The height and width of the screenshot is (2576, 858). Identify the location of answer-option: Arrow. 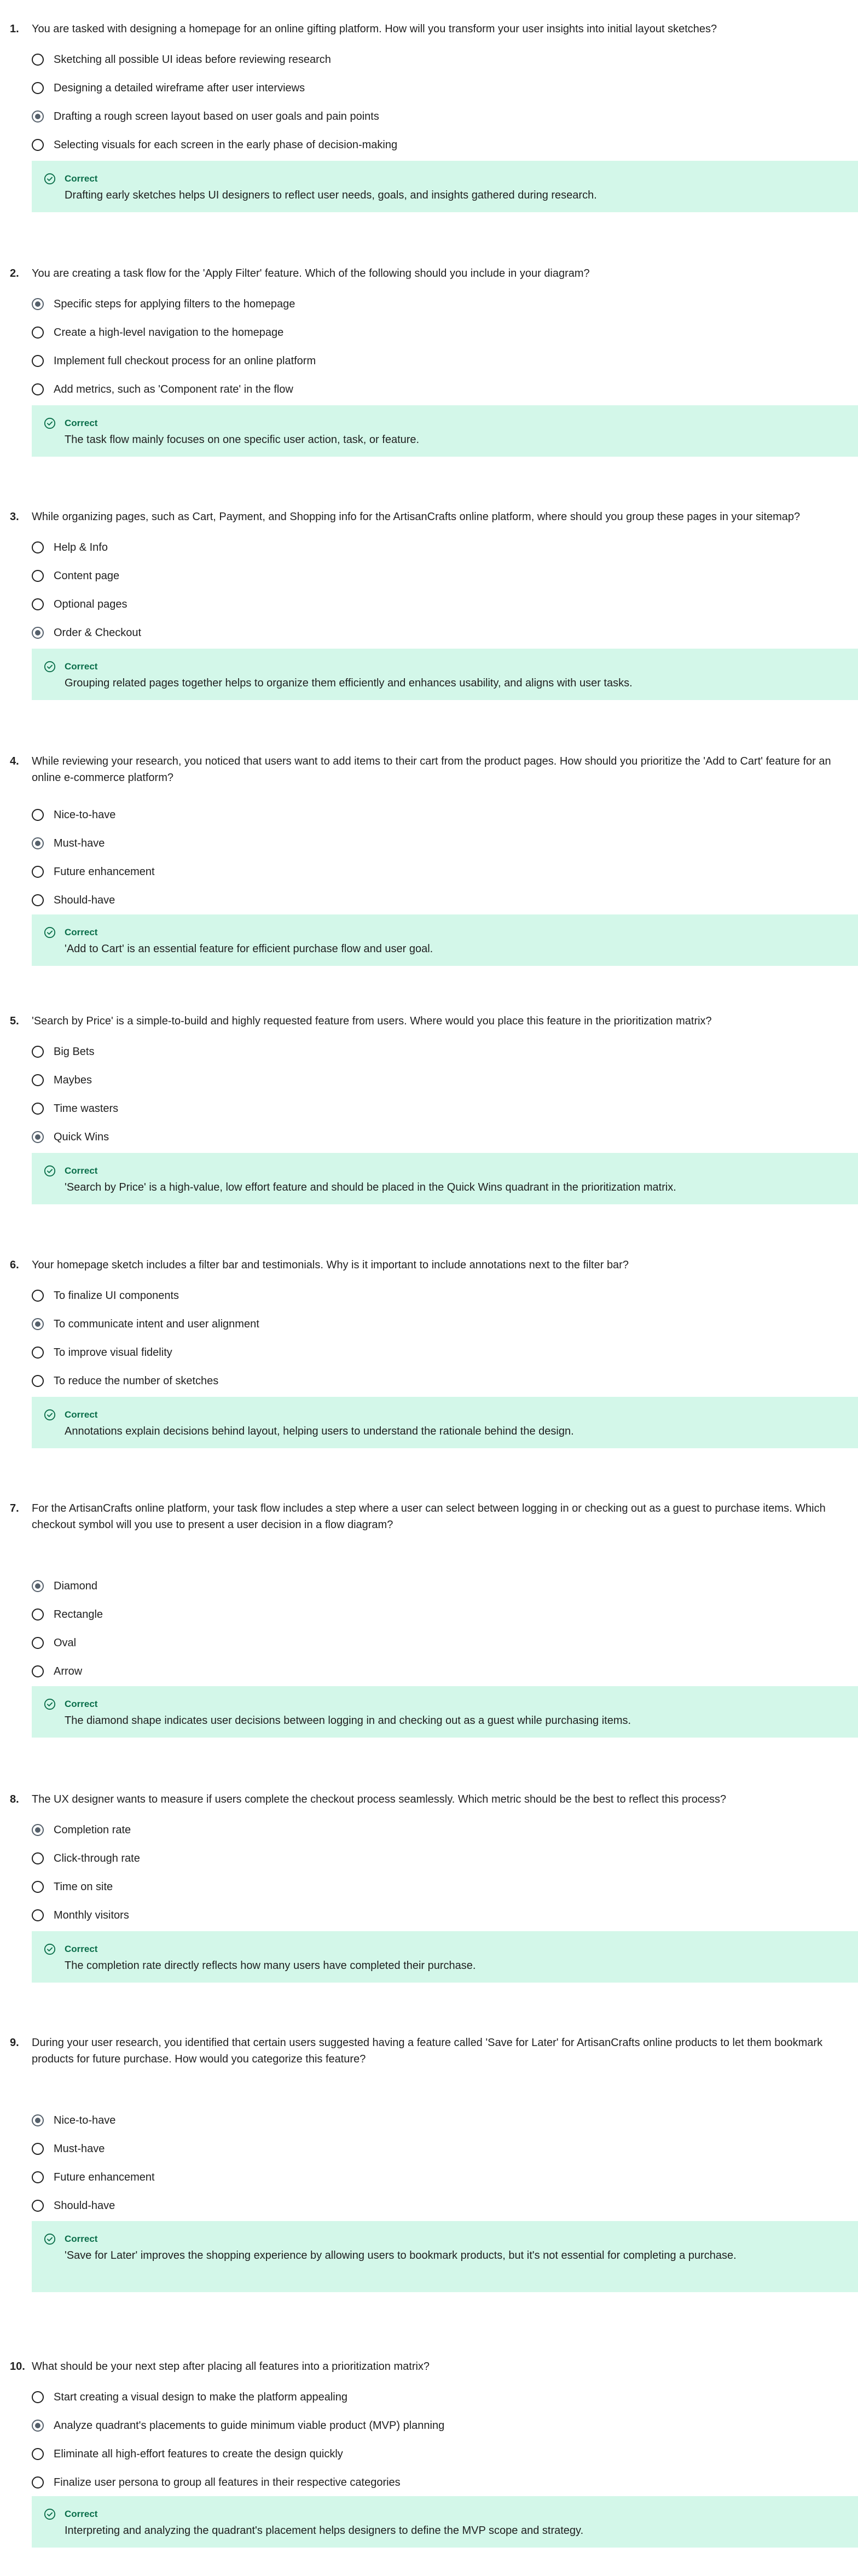
(57, 1671).